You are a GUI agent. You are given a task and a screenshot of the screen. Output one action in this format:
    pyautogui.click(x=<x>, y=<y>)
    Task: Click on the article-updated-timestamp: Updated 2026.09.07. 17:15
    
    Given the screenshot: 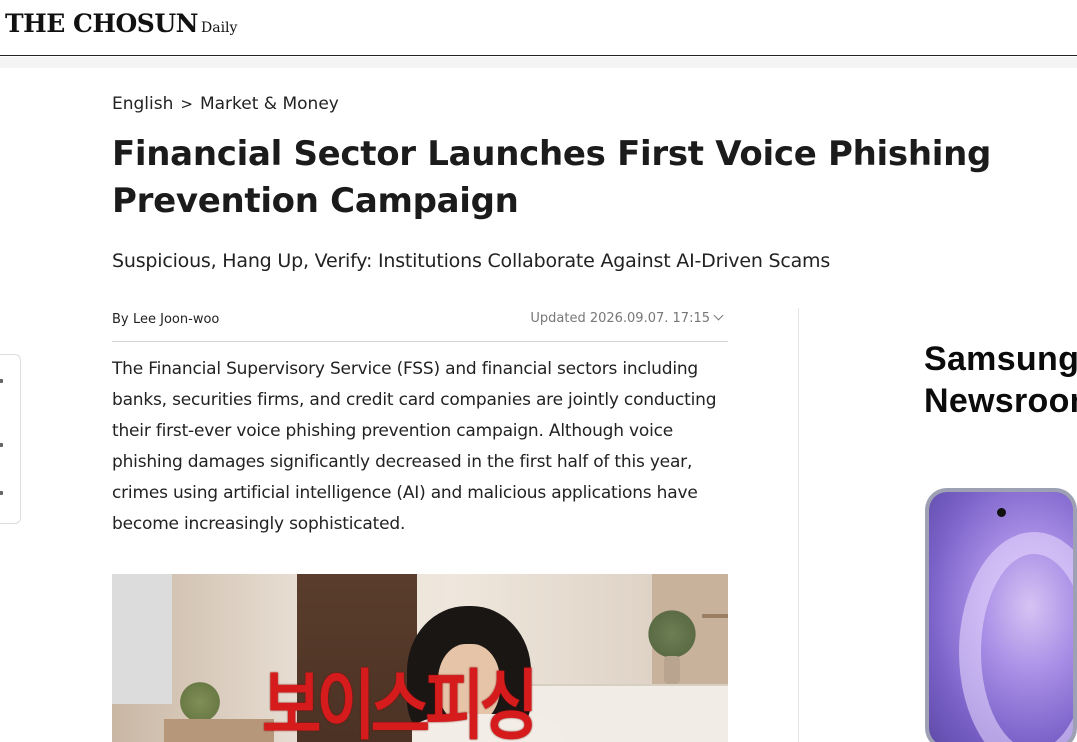 What is the action you would take?
    pyautogui.click(x=620, y=318)
    